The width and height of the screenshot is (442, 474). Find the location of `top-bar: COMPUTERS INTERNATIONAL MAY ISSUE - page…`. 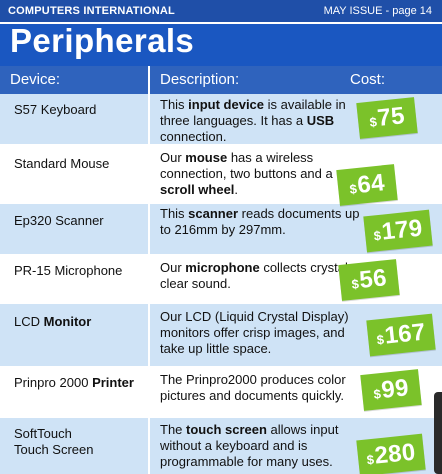

top-bar: COMPUTERS INTERNATIONAL MAY ISSUE - page… is located at coordinates (221, 11).